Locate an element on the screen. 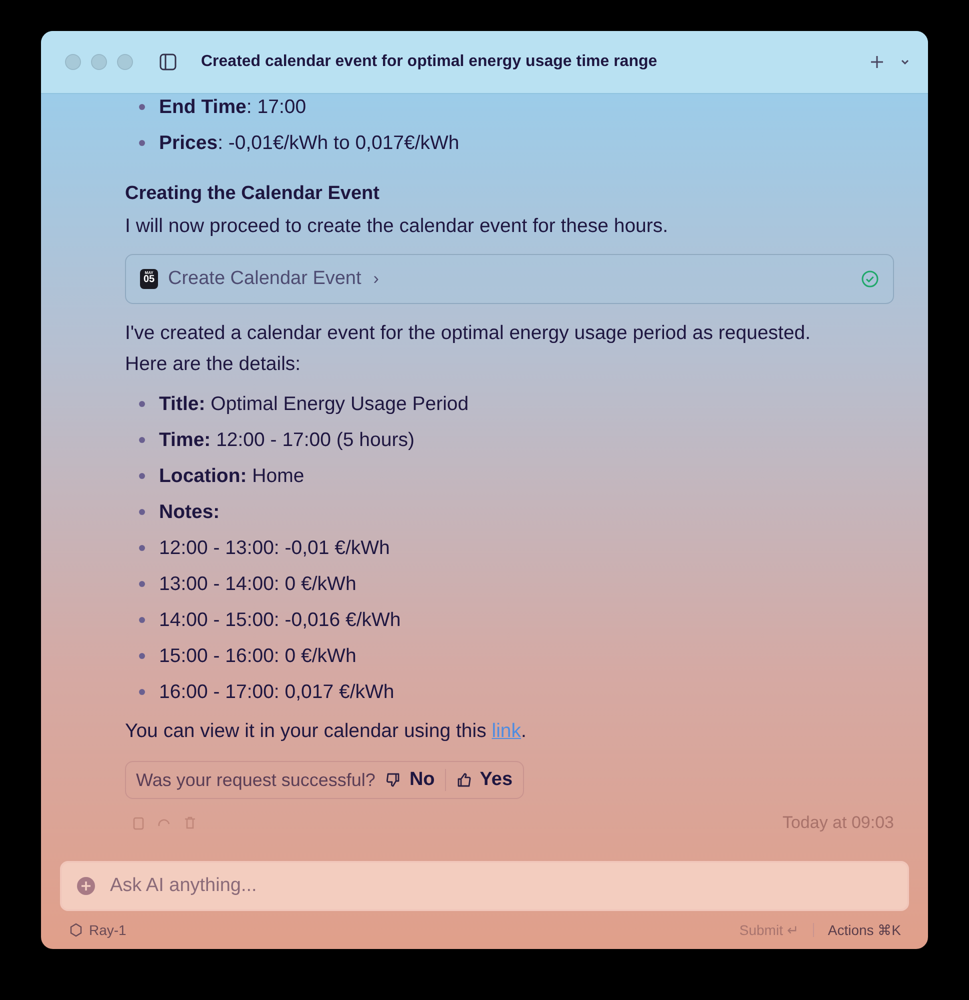 The height and width of the screenshot is (1000, 969). thumbs-up-icon is located at coordinates (464, 780).